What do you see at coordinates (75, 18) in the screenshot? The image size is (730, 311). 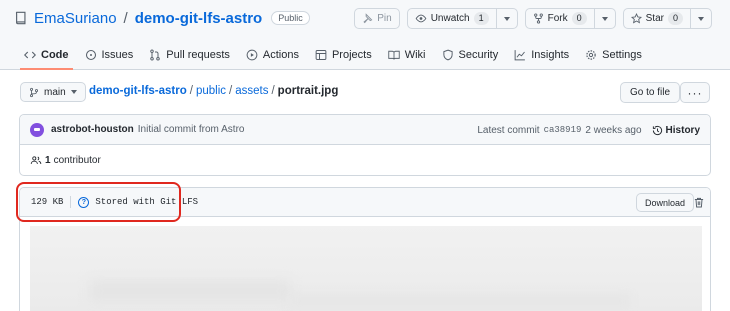 I see `repo-owner-link: EmaSuriano` at bounding box center [75, 18].